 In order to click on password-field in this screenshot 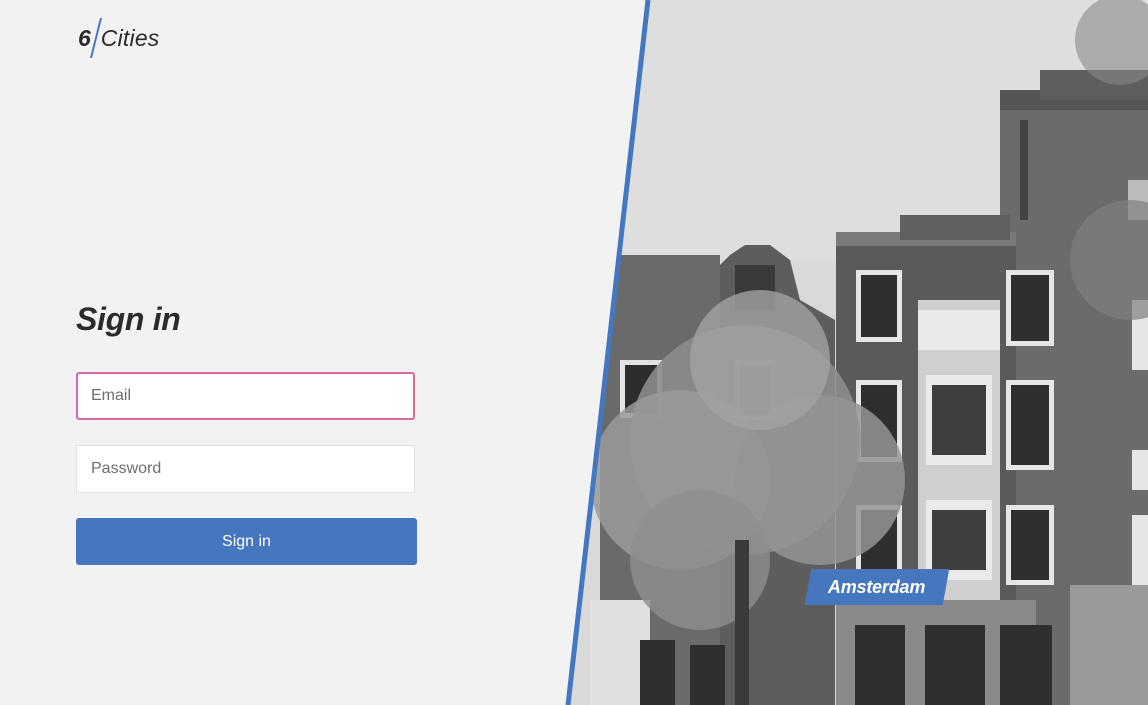, I will do `click(245, 469)`.